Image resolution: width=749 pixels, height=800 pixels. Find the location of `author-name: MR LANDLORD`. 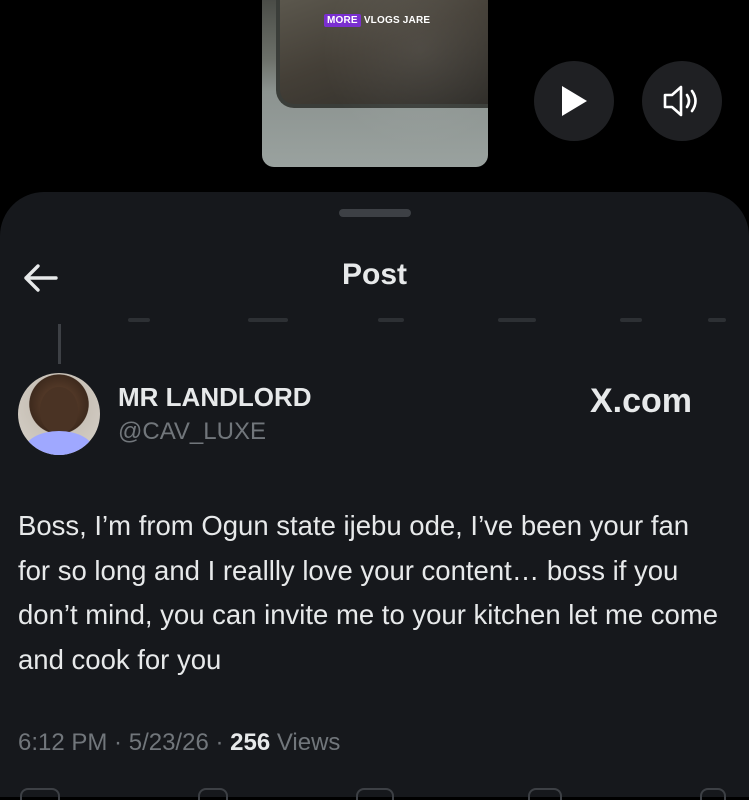

author-name: MR LANDLORD is located at coordinates (215, 397).